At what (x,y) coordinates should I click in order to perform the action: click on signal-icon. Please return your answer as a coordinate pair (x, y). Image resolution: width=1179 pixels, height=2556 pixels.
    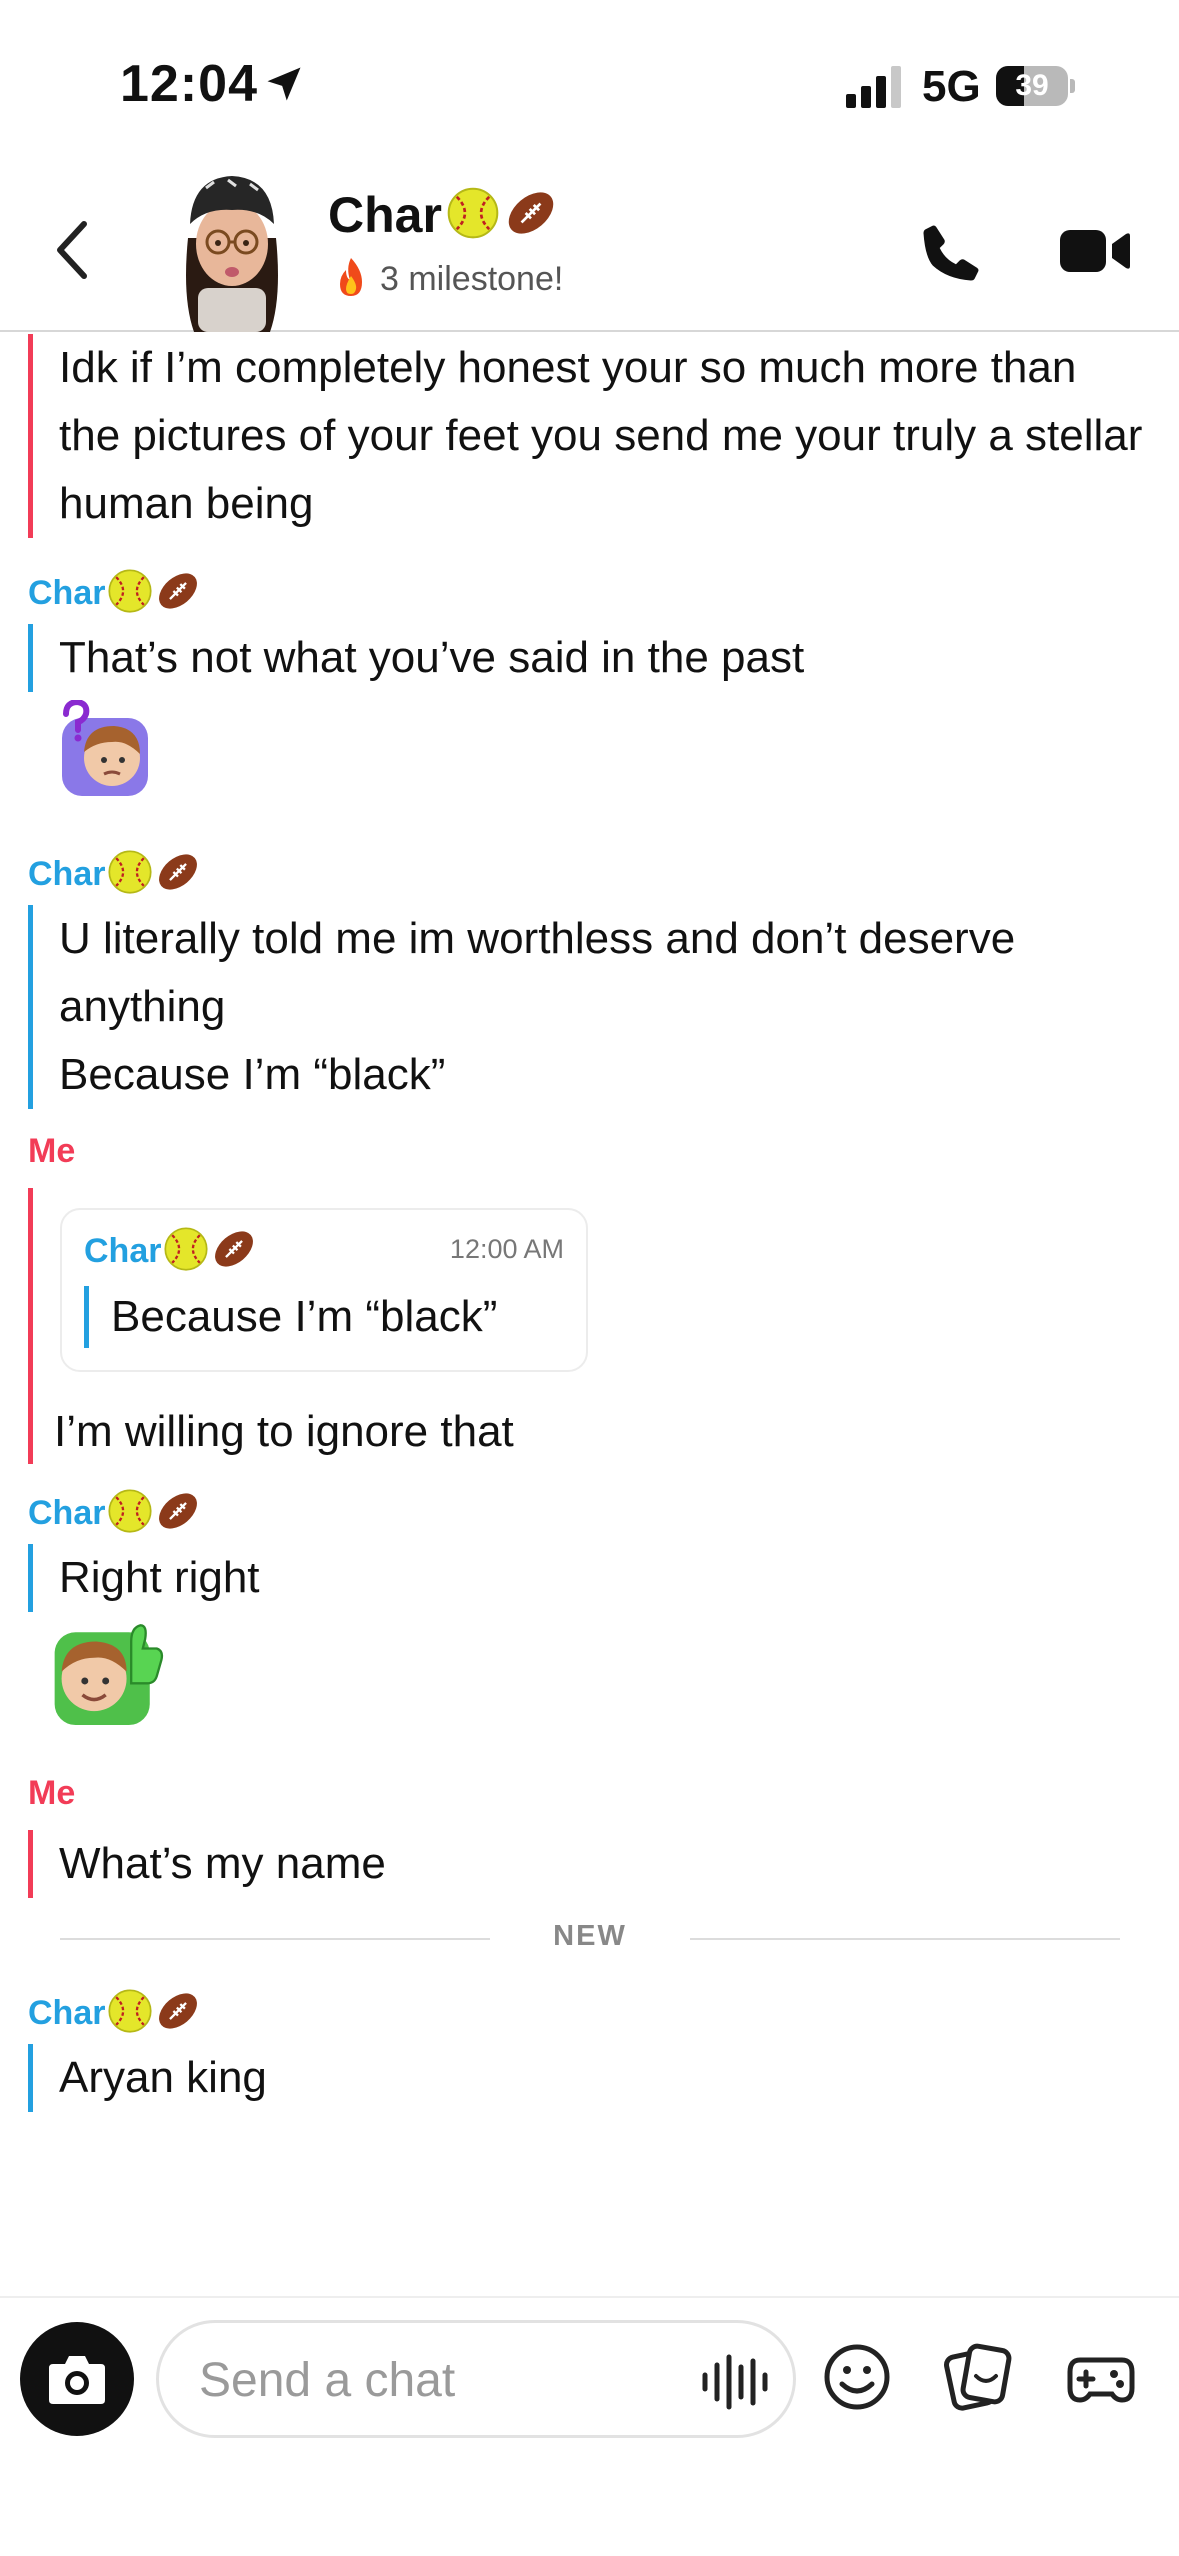
    Looking at the image, I should click on (873, 87).